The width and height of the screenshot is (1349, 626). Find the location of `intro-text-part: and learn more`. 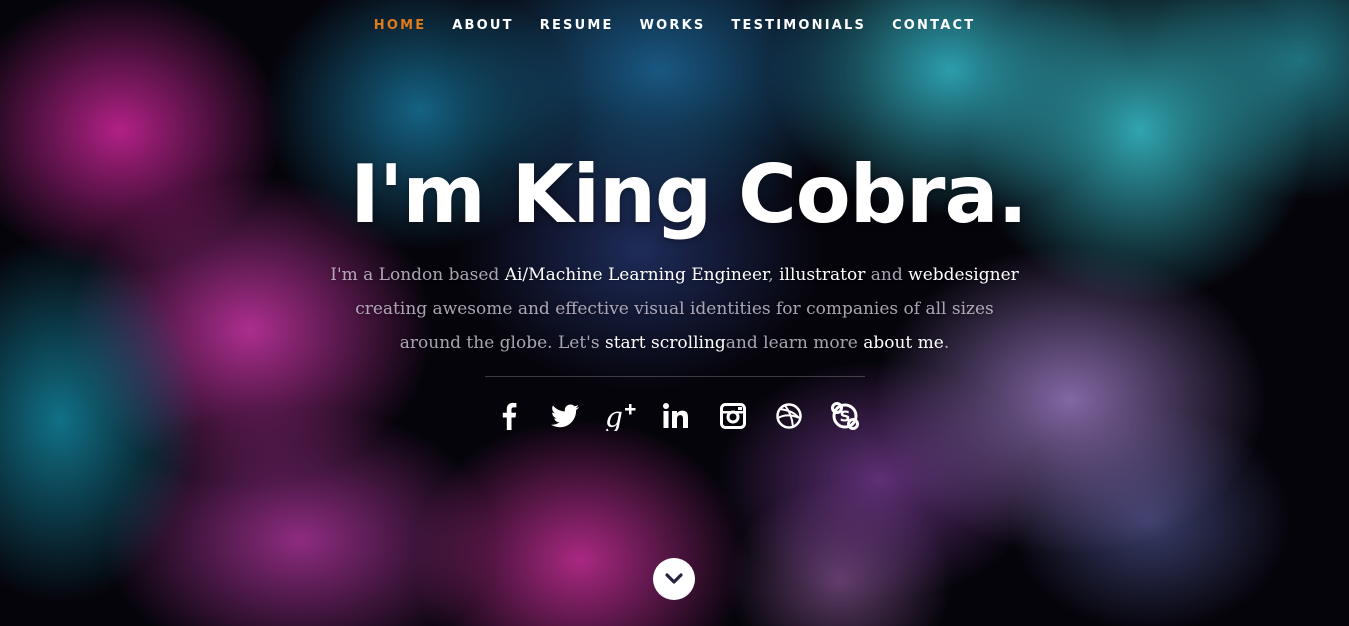

intro-text-part: and learn more is located at coordinates (794, 343).